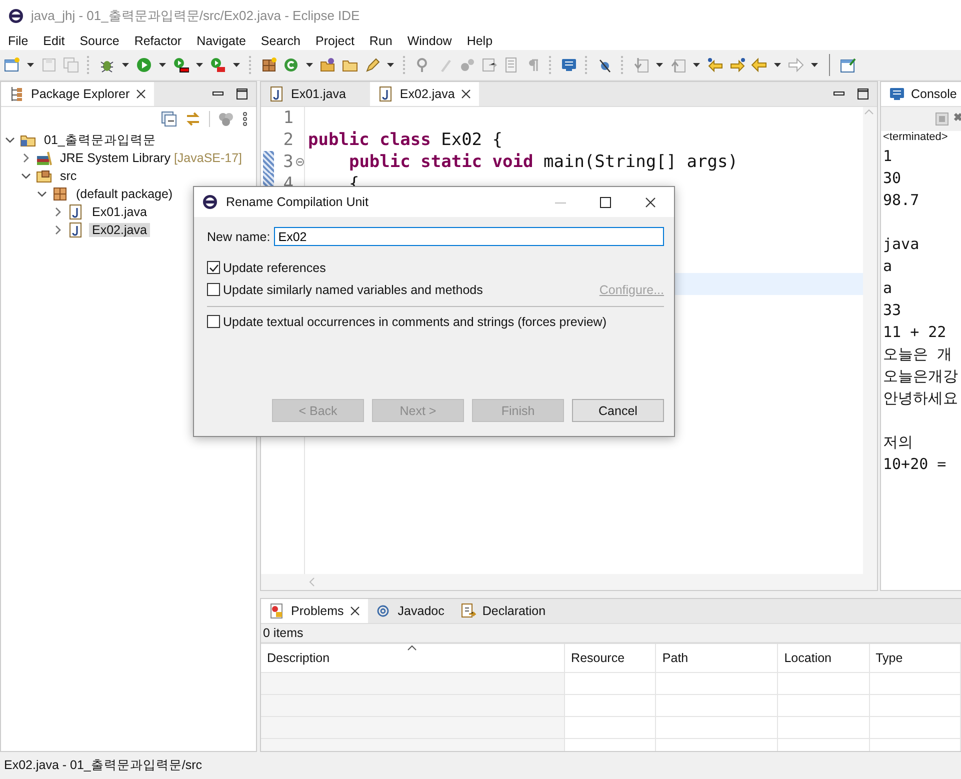 This screenshot has height=779, width=961. What do you see at coordinates (291, 65) in the screenshot?
I see `class-icon` at bounding box center [291, 65].